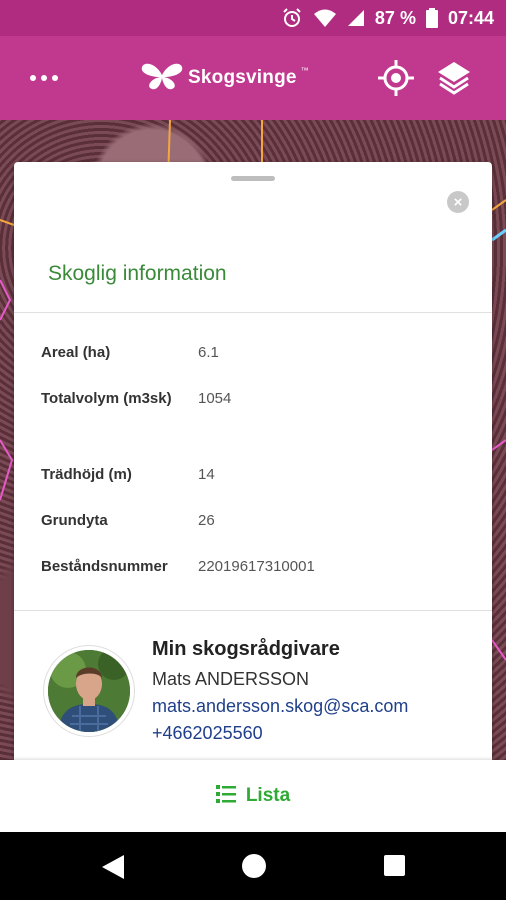 The width and height of the screenshot is (506, 900). What do you see at coordinates (208, 352) in the screenshot?
I see `info-value: 6.1` at bounding box center [208, 352].